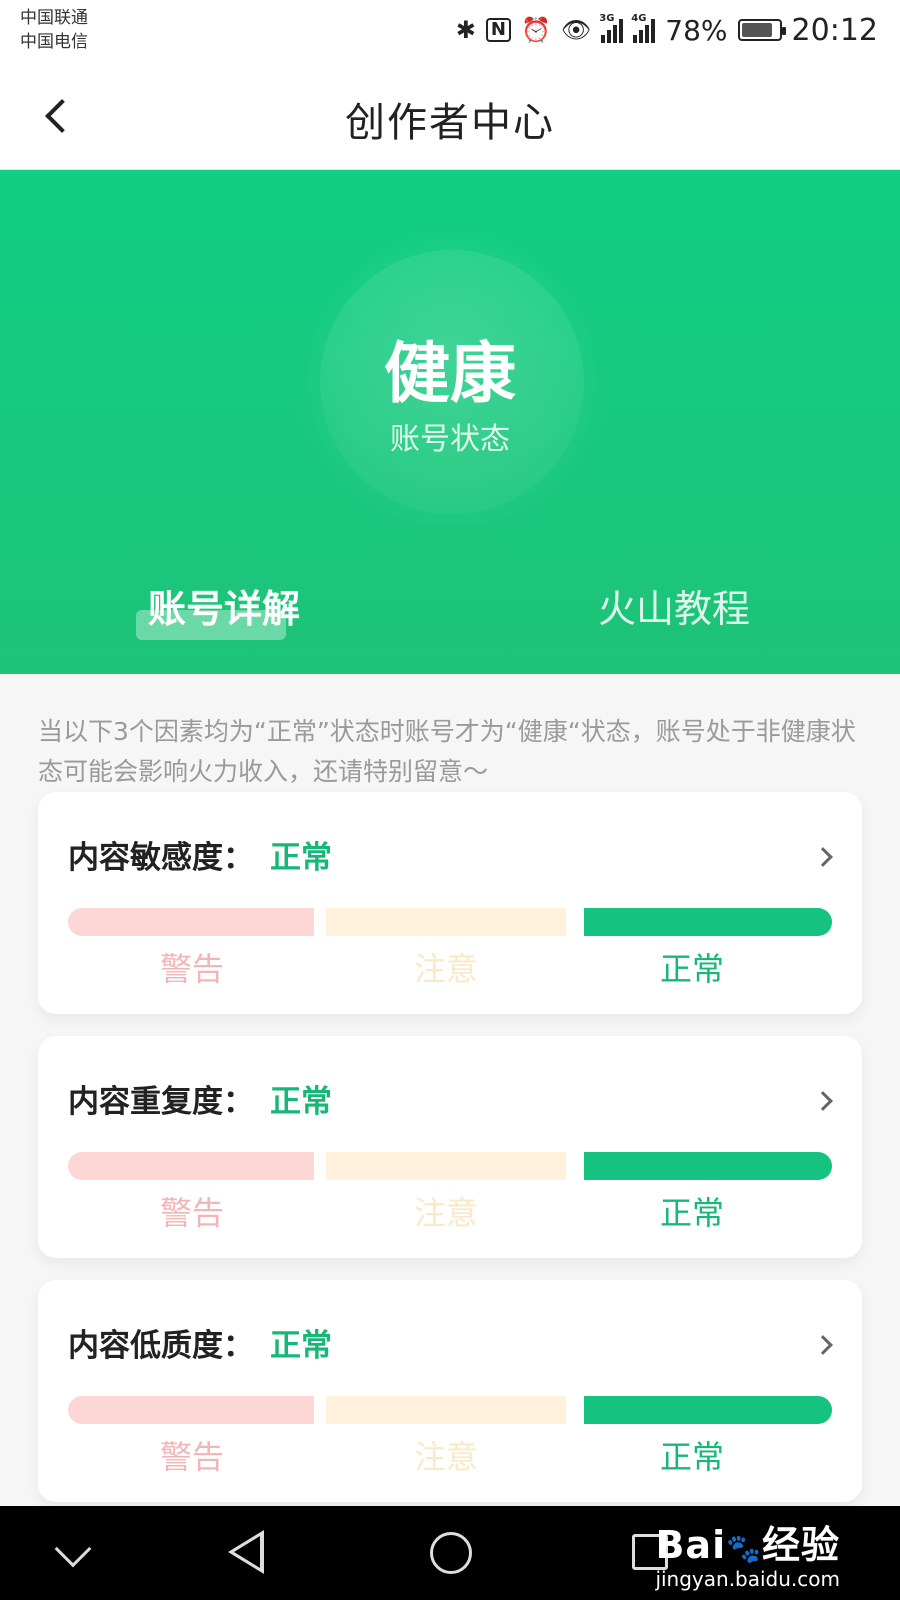 Image resolution: width=900 pixels, height=1600 pixels. I want to click on alarm-icon: ⏰, so click(535, 30).